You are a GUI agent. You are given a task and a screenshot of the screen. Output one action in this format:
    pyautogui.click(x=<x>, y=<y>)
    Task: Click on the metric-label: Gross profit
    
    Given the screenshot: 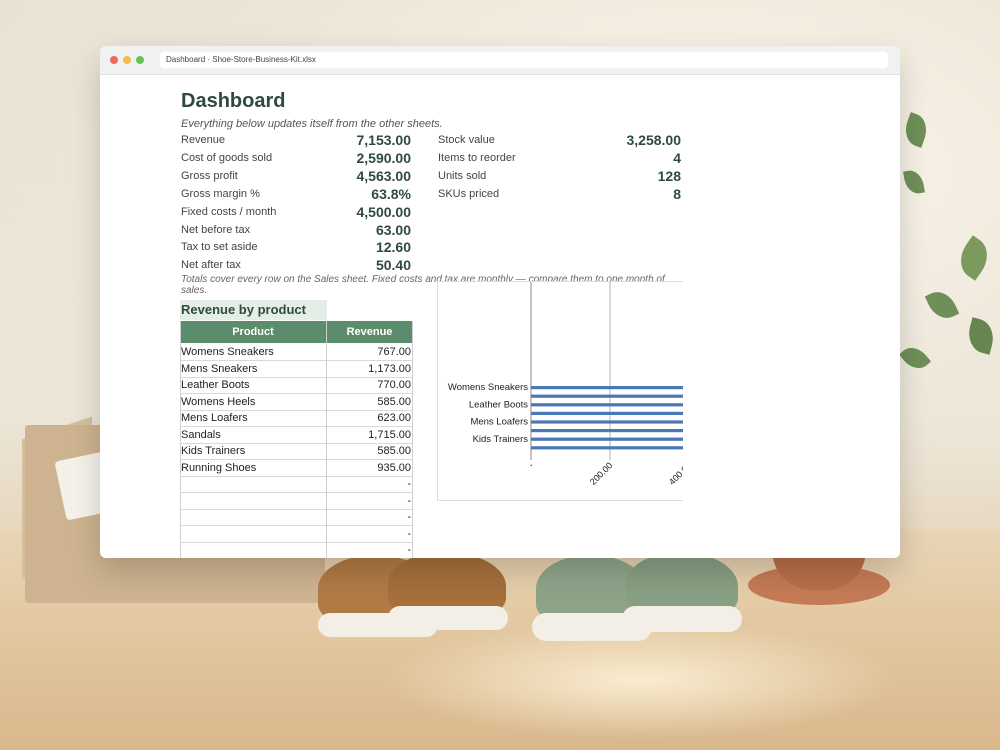 What is the action you would take?
    pyautogui.click(x=209, y=175)
    